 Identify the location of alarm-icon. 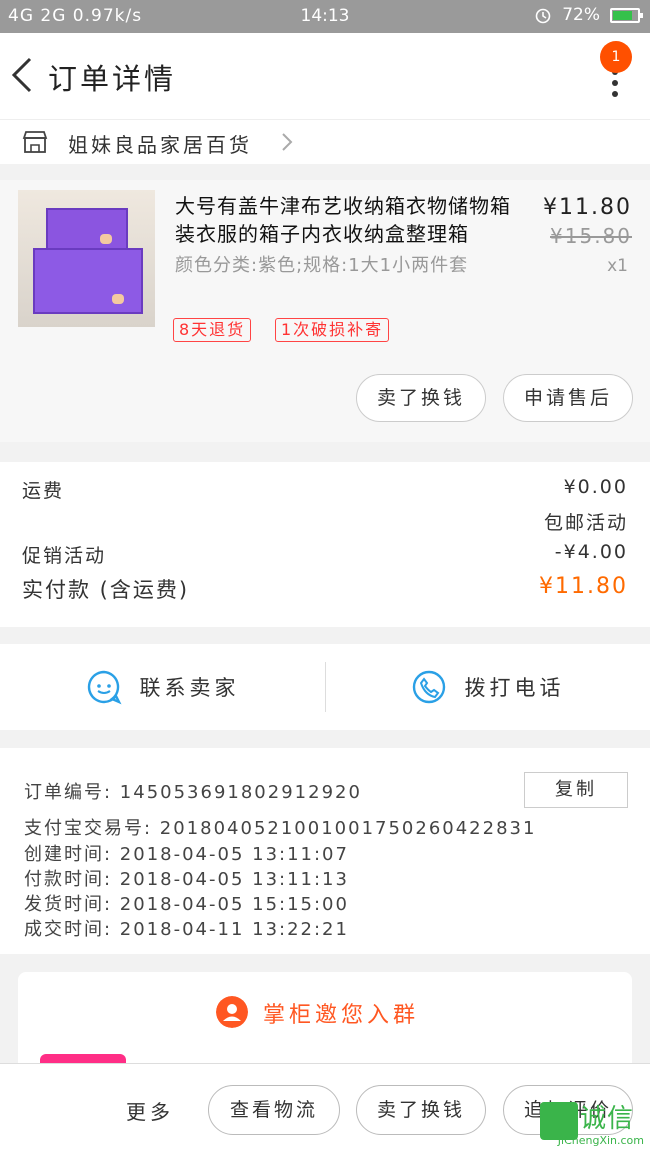
(543, 16).